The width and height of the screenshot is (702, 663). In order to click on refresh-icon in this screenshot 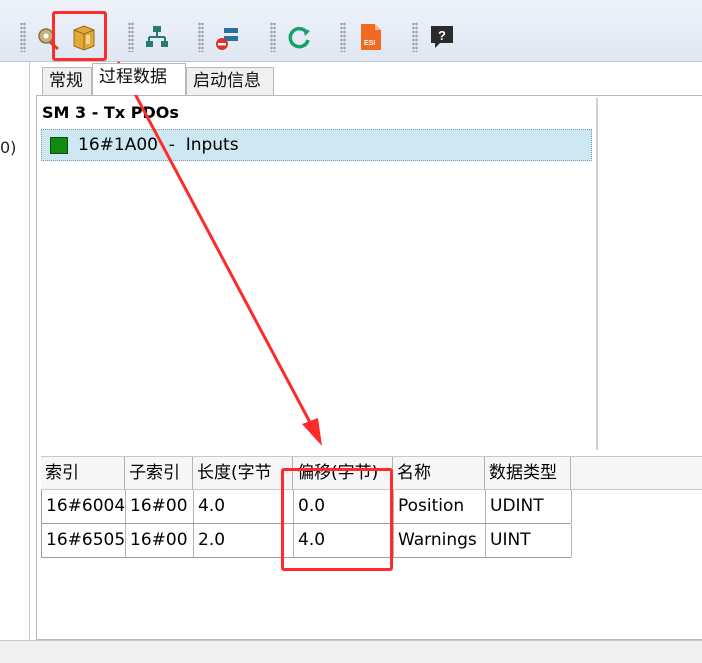, I will do `click(299, 37)`.